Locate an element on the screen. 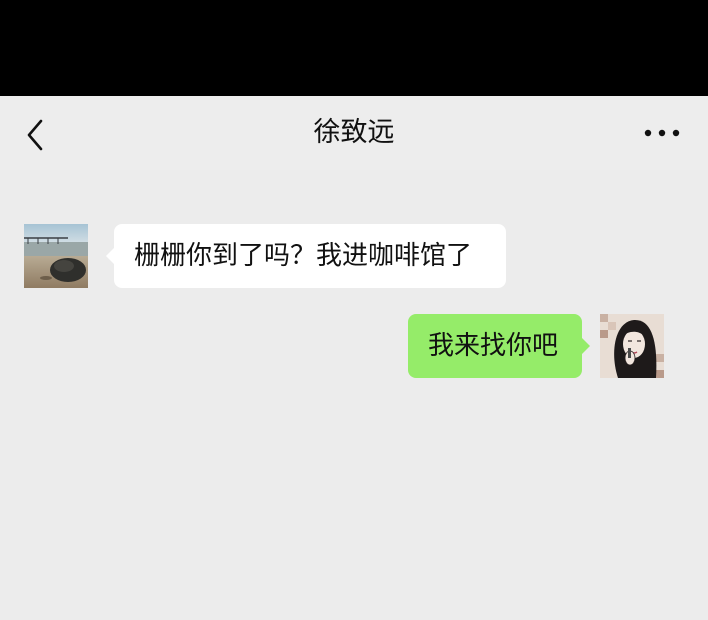 The image size is (708, 620). seaside-rock-photo is located at coordinates (56, 256).